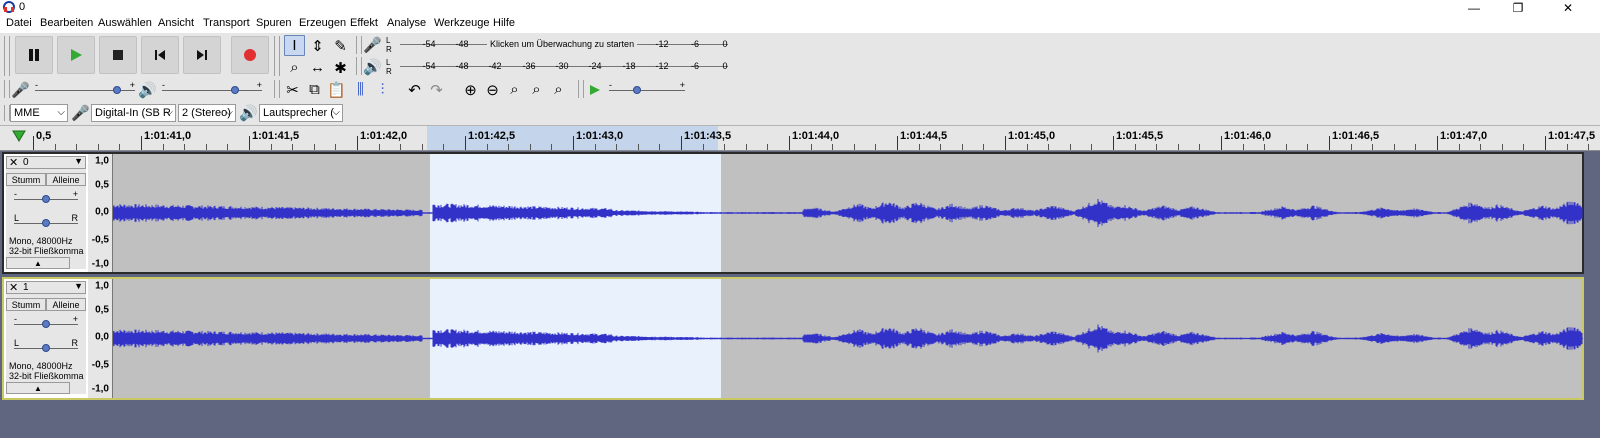  What do you see at coordinates (85, 88) in the screenshot?
I see `record-volume-slider: - +` at bounding box center [85, 88].